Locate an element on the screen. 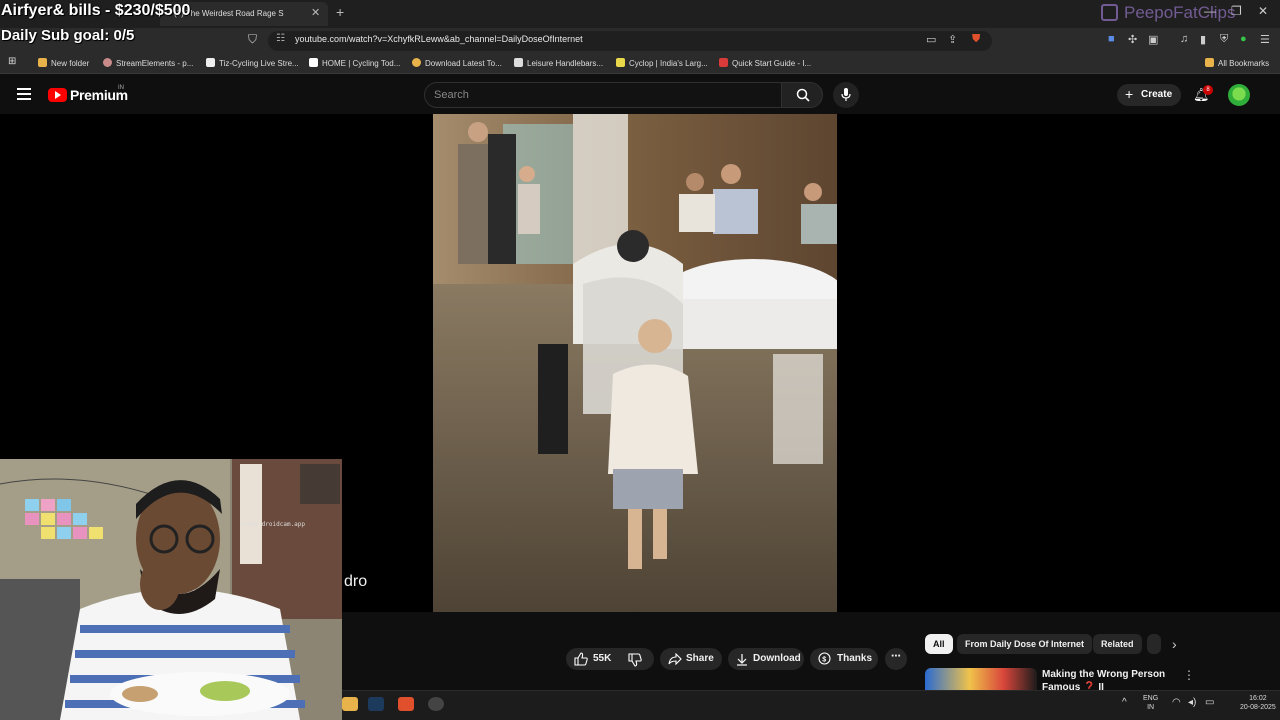  webcam-caption: dro is located at coordinates (356, 581).